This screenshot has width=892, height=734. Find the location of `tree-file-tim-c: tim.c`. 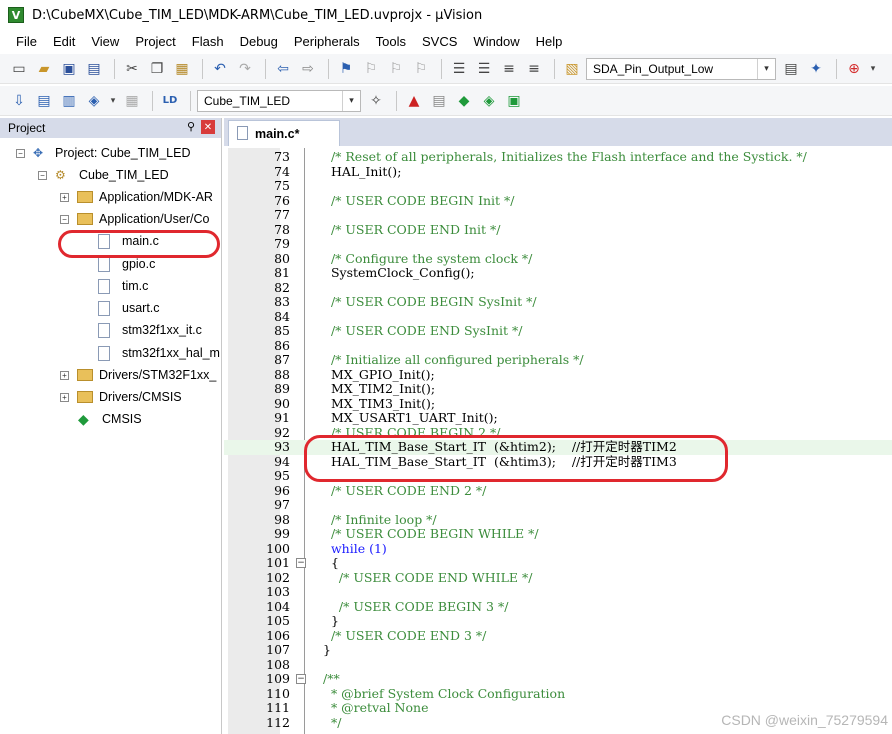

tree-file-tim-c: tim.c is located at coordinates (123, 286).